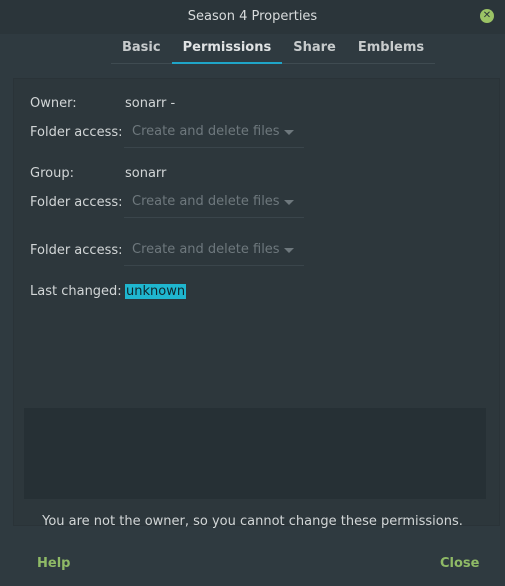 This screenshot has height=586, width=505. Describe the element at coordinates (206, 131) in the screenshot. I see `owner-folder-access-value: Create and delete files` at that location.